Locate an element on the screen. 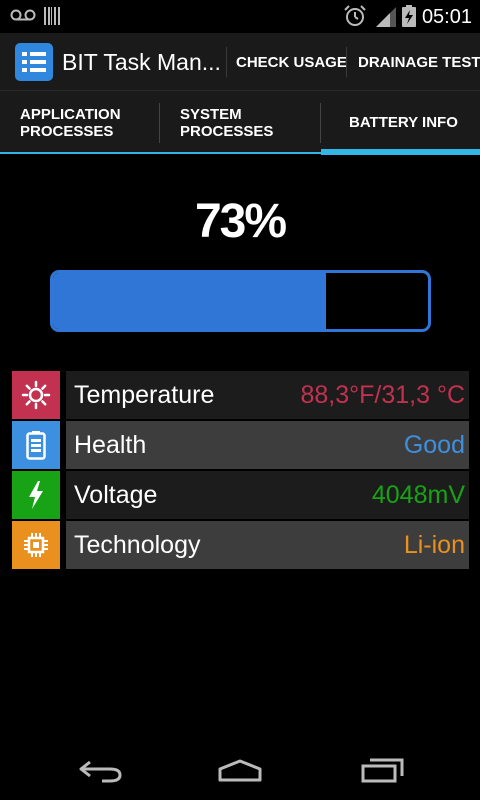 Image resolution: width=480 pixels, height=800 pixels. health-label-box: Health Good is located at coordinates (267, 445).